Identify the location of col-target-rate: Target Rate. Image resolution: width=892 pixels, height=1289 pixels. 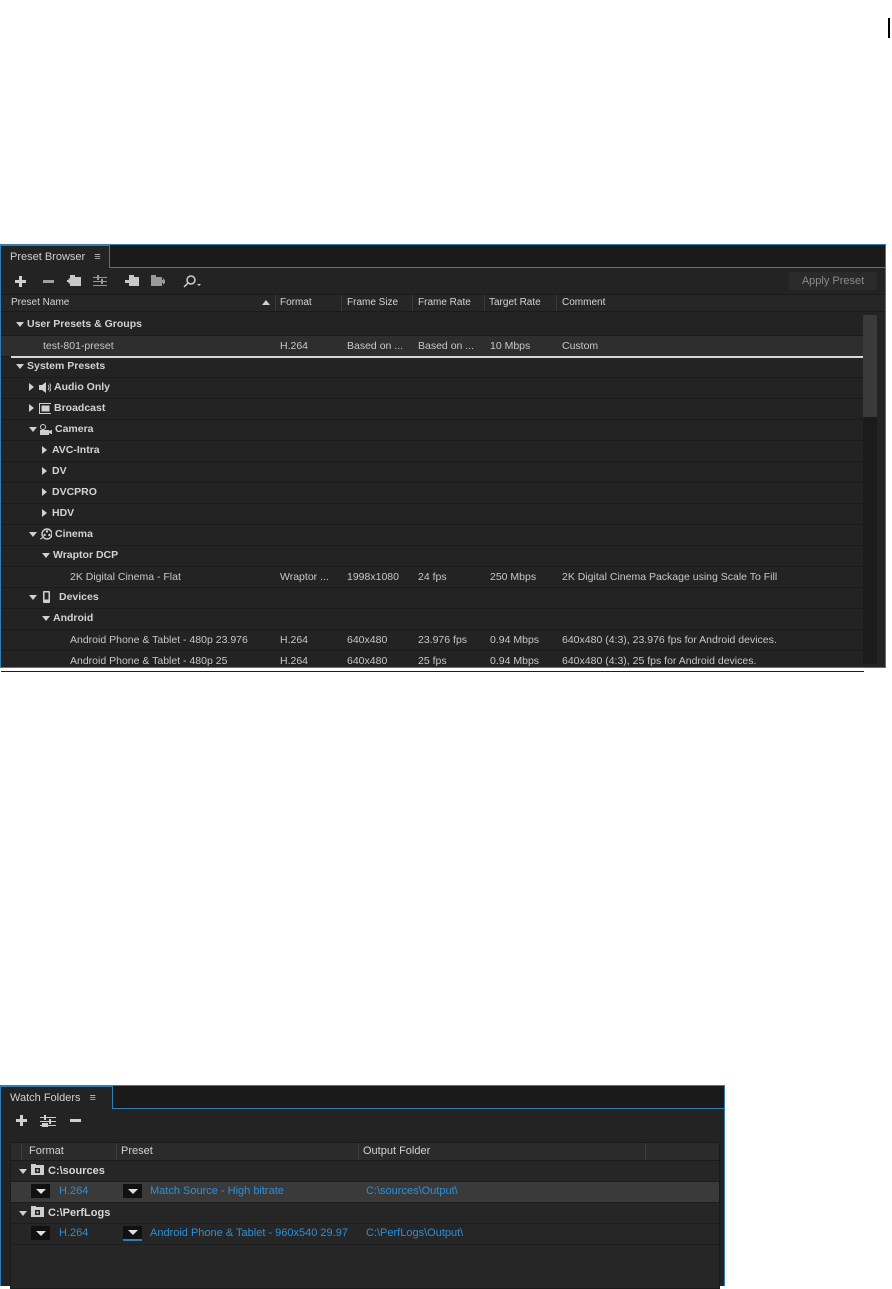
(515, 302).